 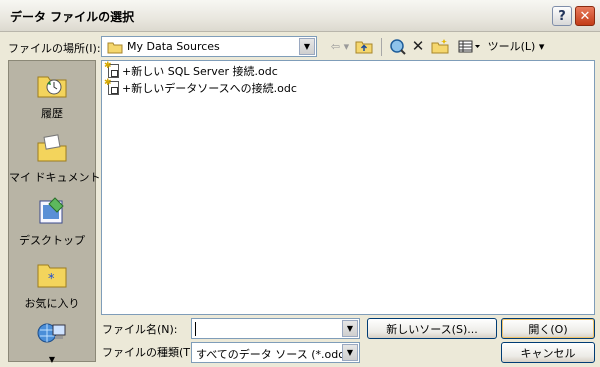 What do you see at coordinates (300, 16) in the screenshot?
I see `title-bar: データ ファイルの選択 ? ✕` at bounding box center [300, 16].